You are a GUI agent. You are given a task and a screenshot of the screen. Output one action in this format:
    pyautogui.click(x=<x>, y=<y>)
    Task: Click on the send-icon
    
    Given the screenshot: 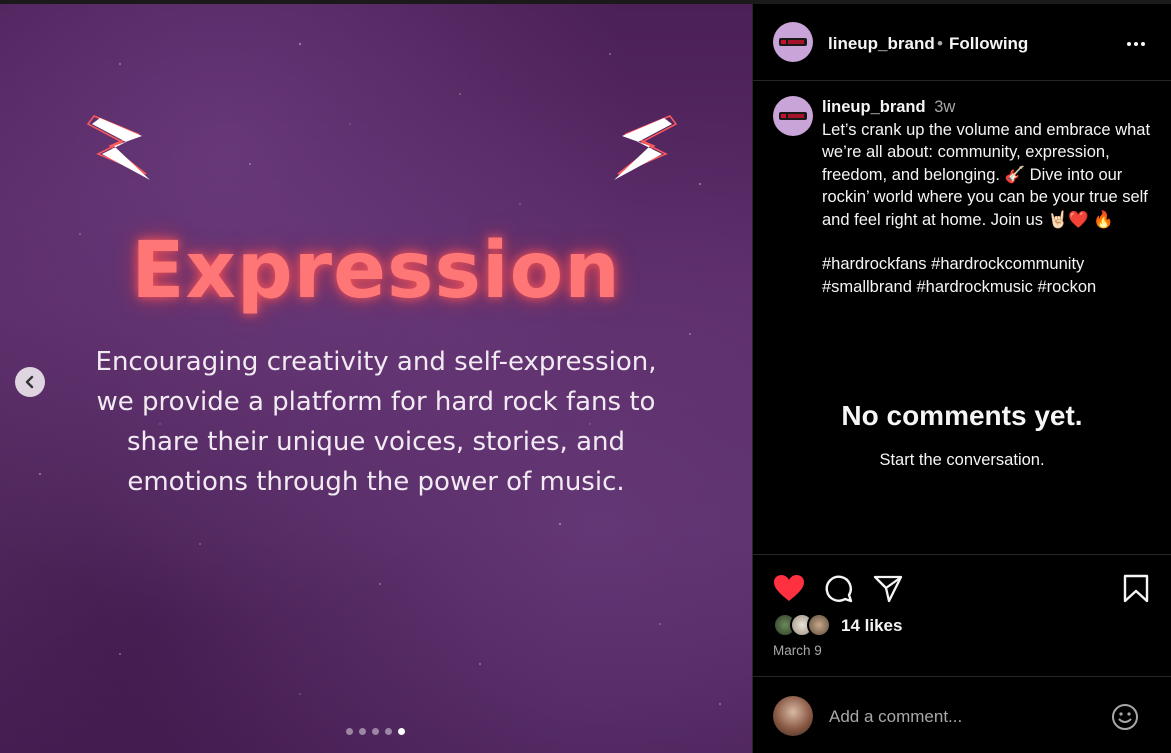 What is the action you would take?
    pyautogui.click(x=888, y=589)
    